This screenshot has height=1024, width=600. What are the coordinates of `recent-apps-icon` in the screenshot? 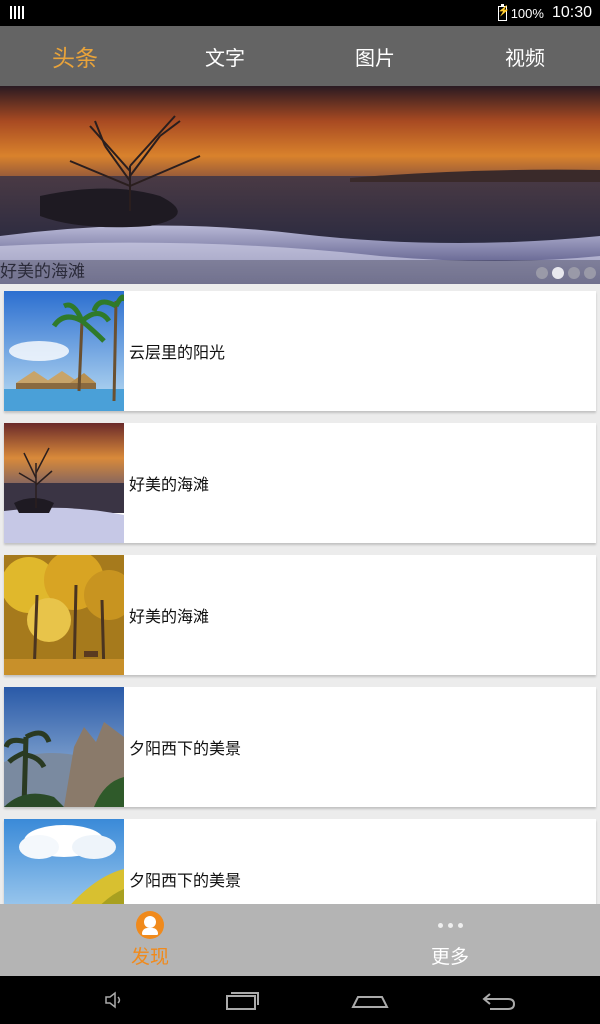 It's located at (242, 1000).